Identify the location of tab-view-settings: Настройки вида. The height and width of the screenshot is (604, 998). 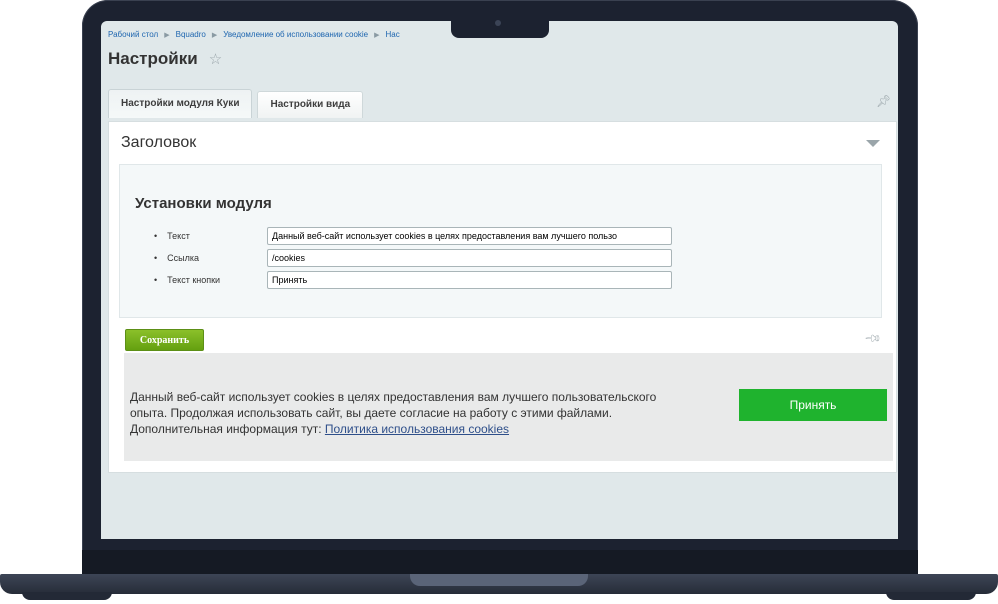
(310, 104).